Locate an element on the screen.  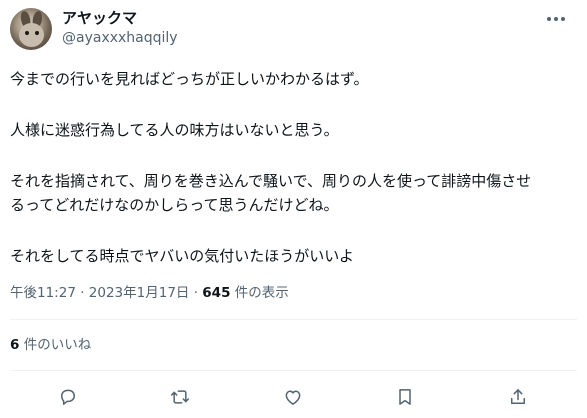
retweet-button is located at coordinates (180, 397).